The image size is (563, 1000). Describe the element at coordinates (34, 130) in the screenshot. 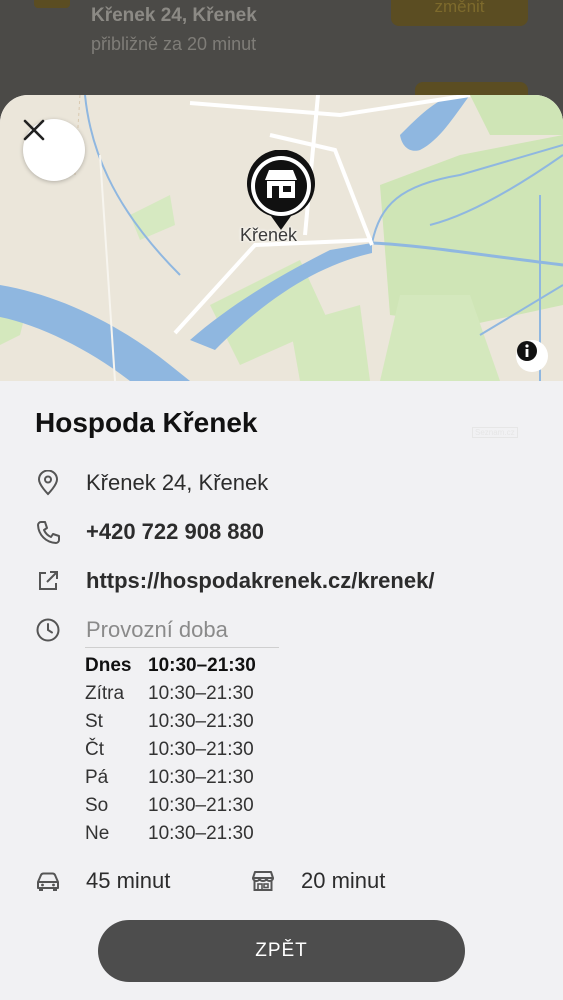

I see `close-icon` at that location.